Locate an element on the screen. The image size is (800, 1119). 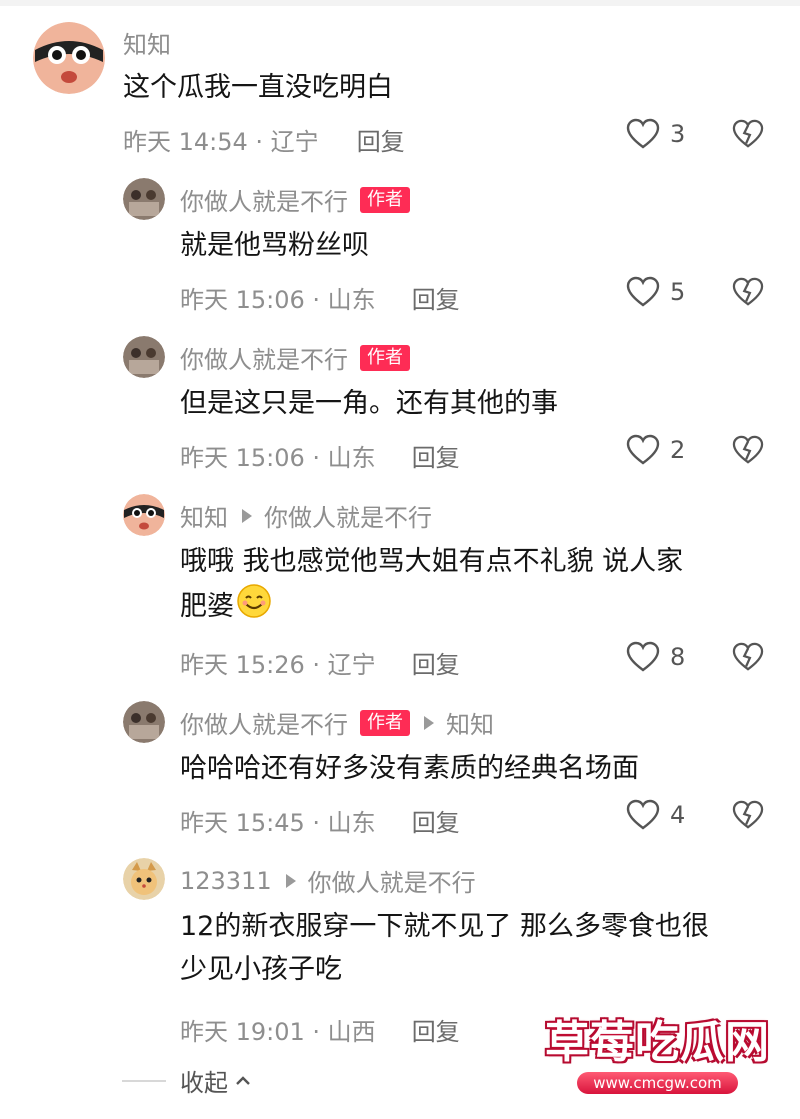
watermark-url: www.cmcgw.com is located at coordinates (657, 1083).